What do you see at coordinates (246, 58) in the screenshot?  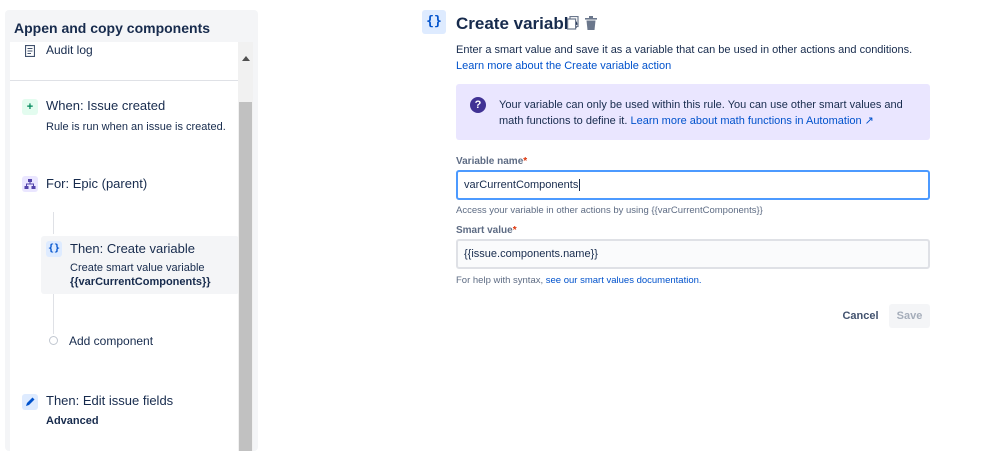 I see `scroll-up-icon` at bounding box center [246, 58].